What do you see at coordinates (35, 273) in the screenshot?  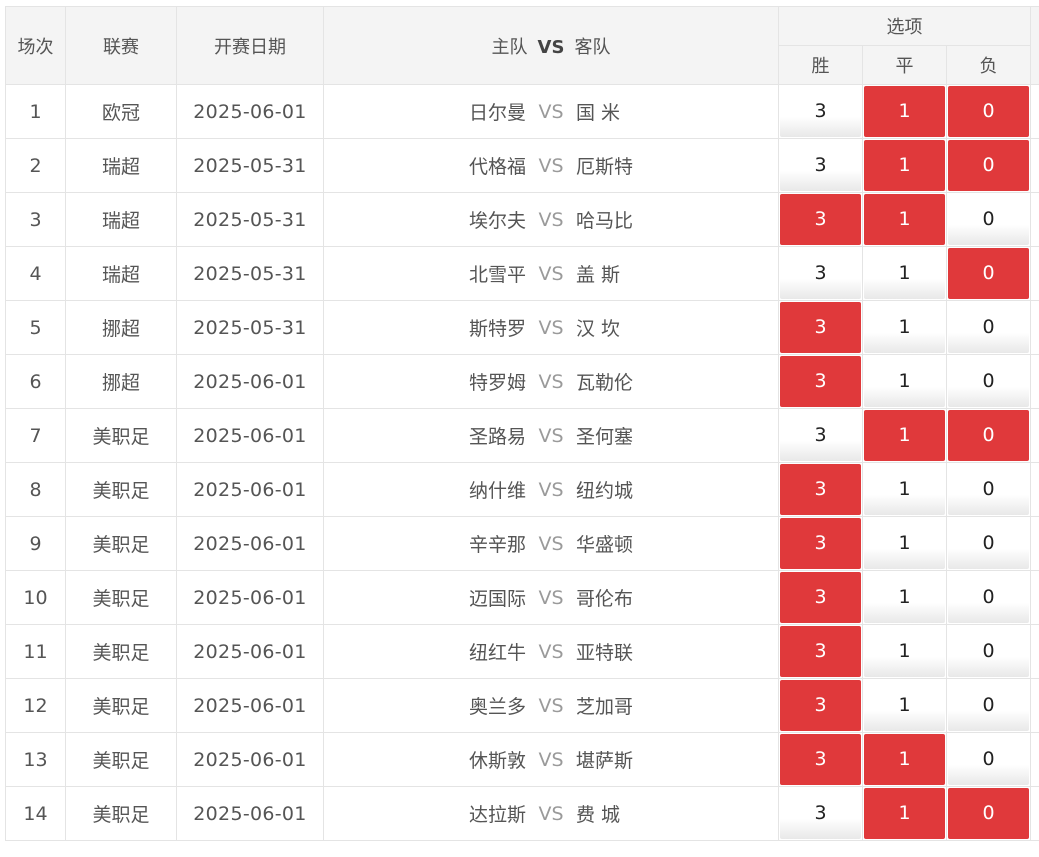 I see `match-number: 4` at bounding box center [35, 273].